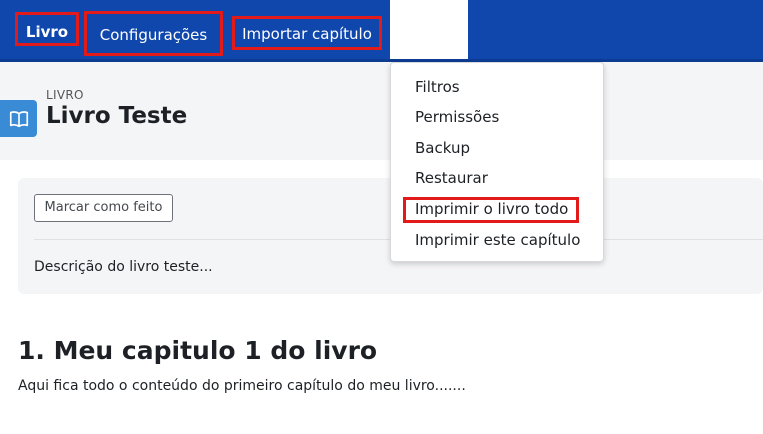 The width and height of the screenshot is (763, 434). Describe the element at coordinates (442, 148) in the screenshot. I see `menu-item-backup: Backup` at that location.